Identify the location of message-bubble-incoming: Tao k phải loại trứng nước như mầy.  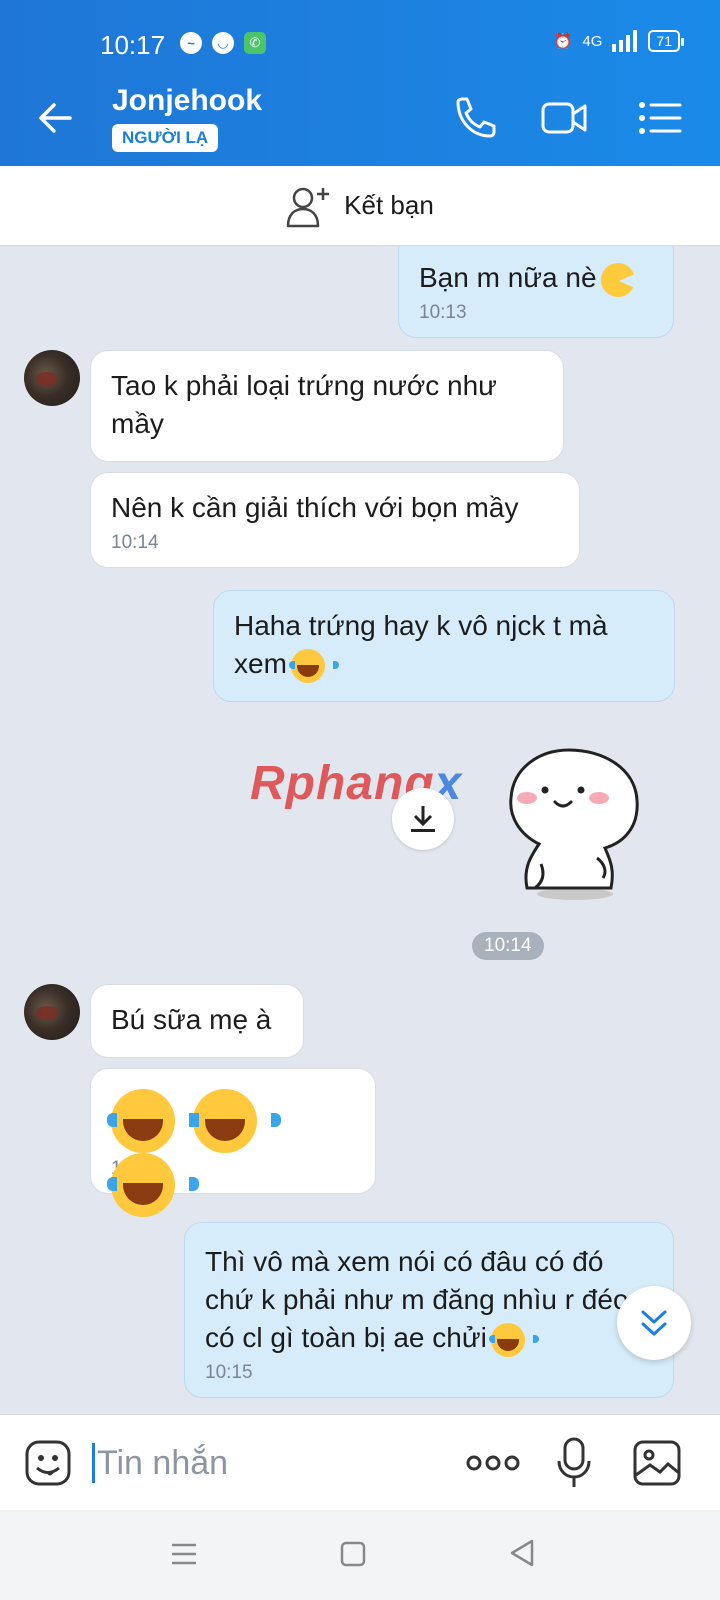
(327, 406).